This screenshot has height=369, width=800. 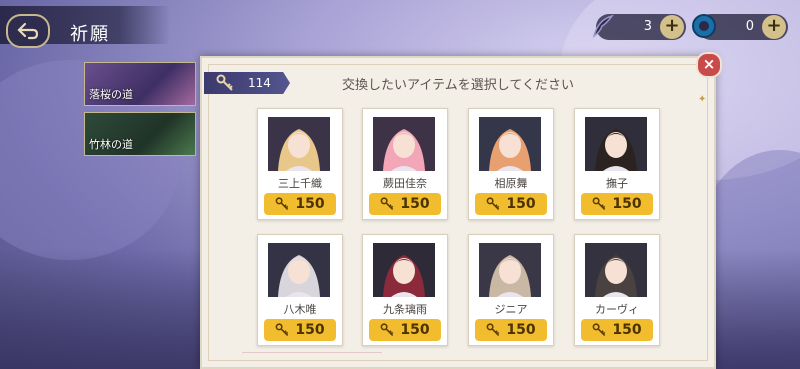 What do you see at coordinates (312, 352) in the screenshot?
I see `divider` at bounding box center [312, 352].